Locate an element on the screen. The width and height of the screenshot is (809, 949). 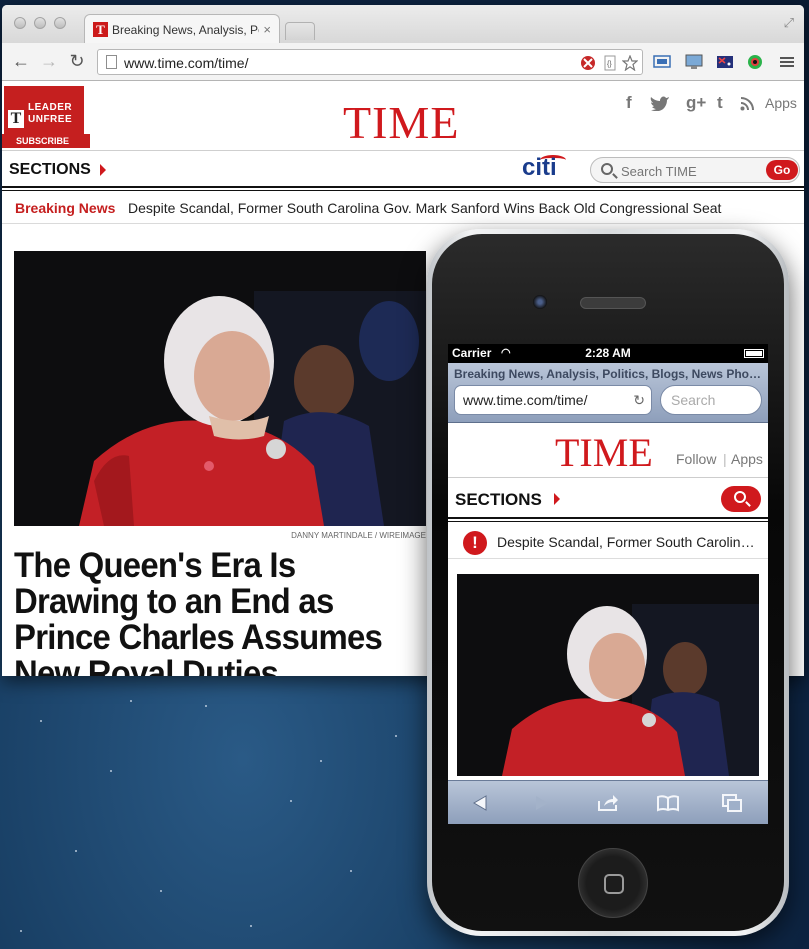
back-button: ← is located at coordinates (21, 61).